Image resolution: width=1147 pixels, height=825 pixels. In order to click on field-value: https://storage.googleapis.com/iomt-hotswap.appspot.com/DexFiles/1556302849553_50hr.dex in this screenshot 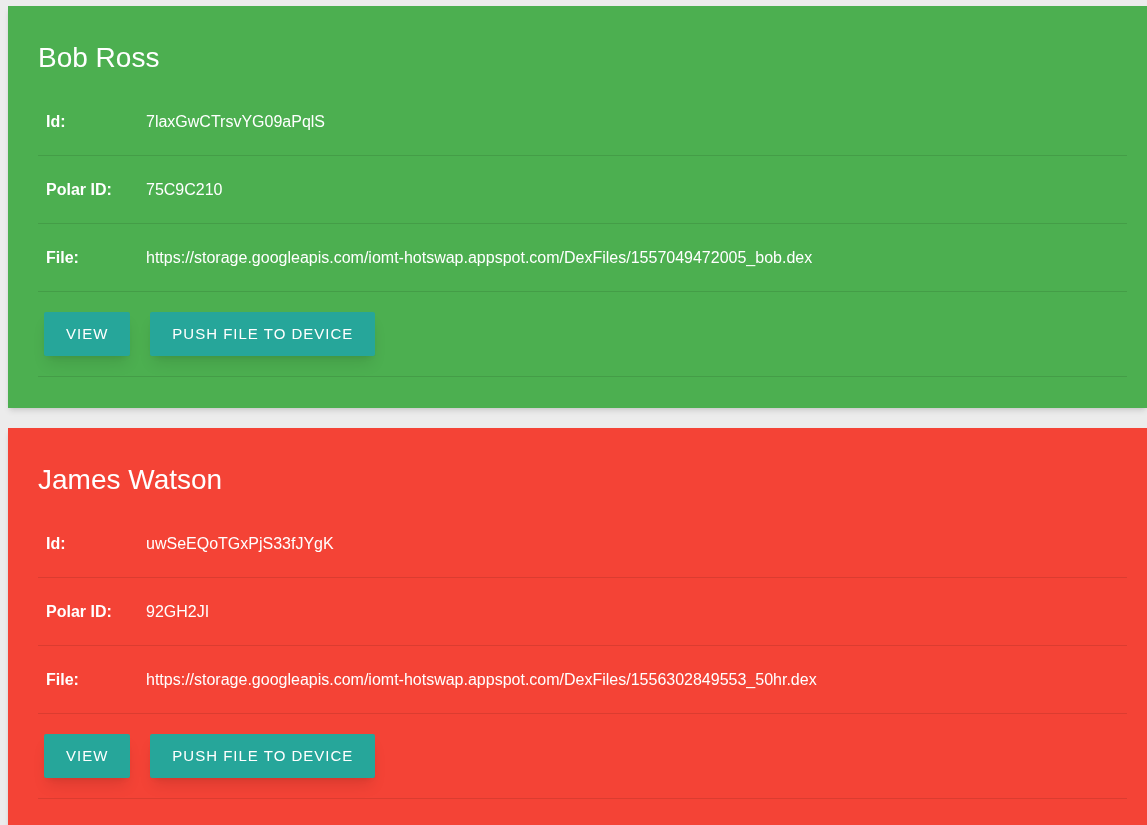, I will do `click(481, 679)`.